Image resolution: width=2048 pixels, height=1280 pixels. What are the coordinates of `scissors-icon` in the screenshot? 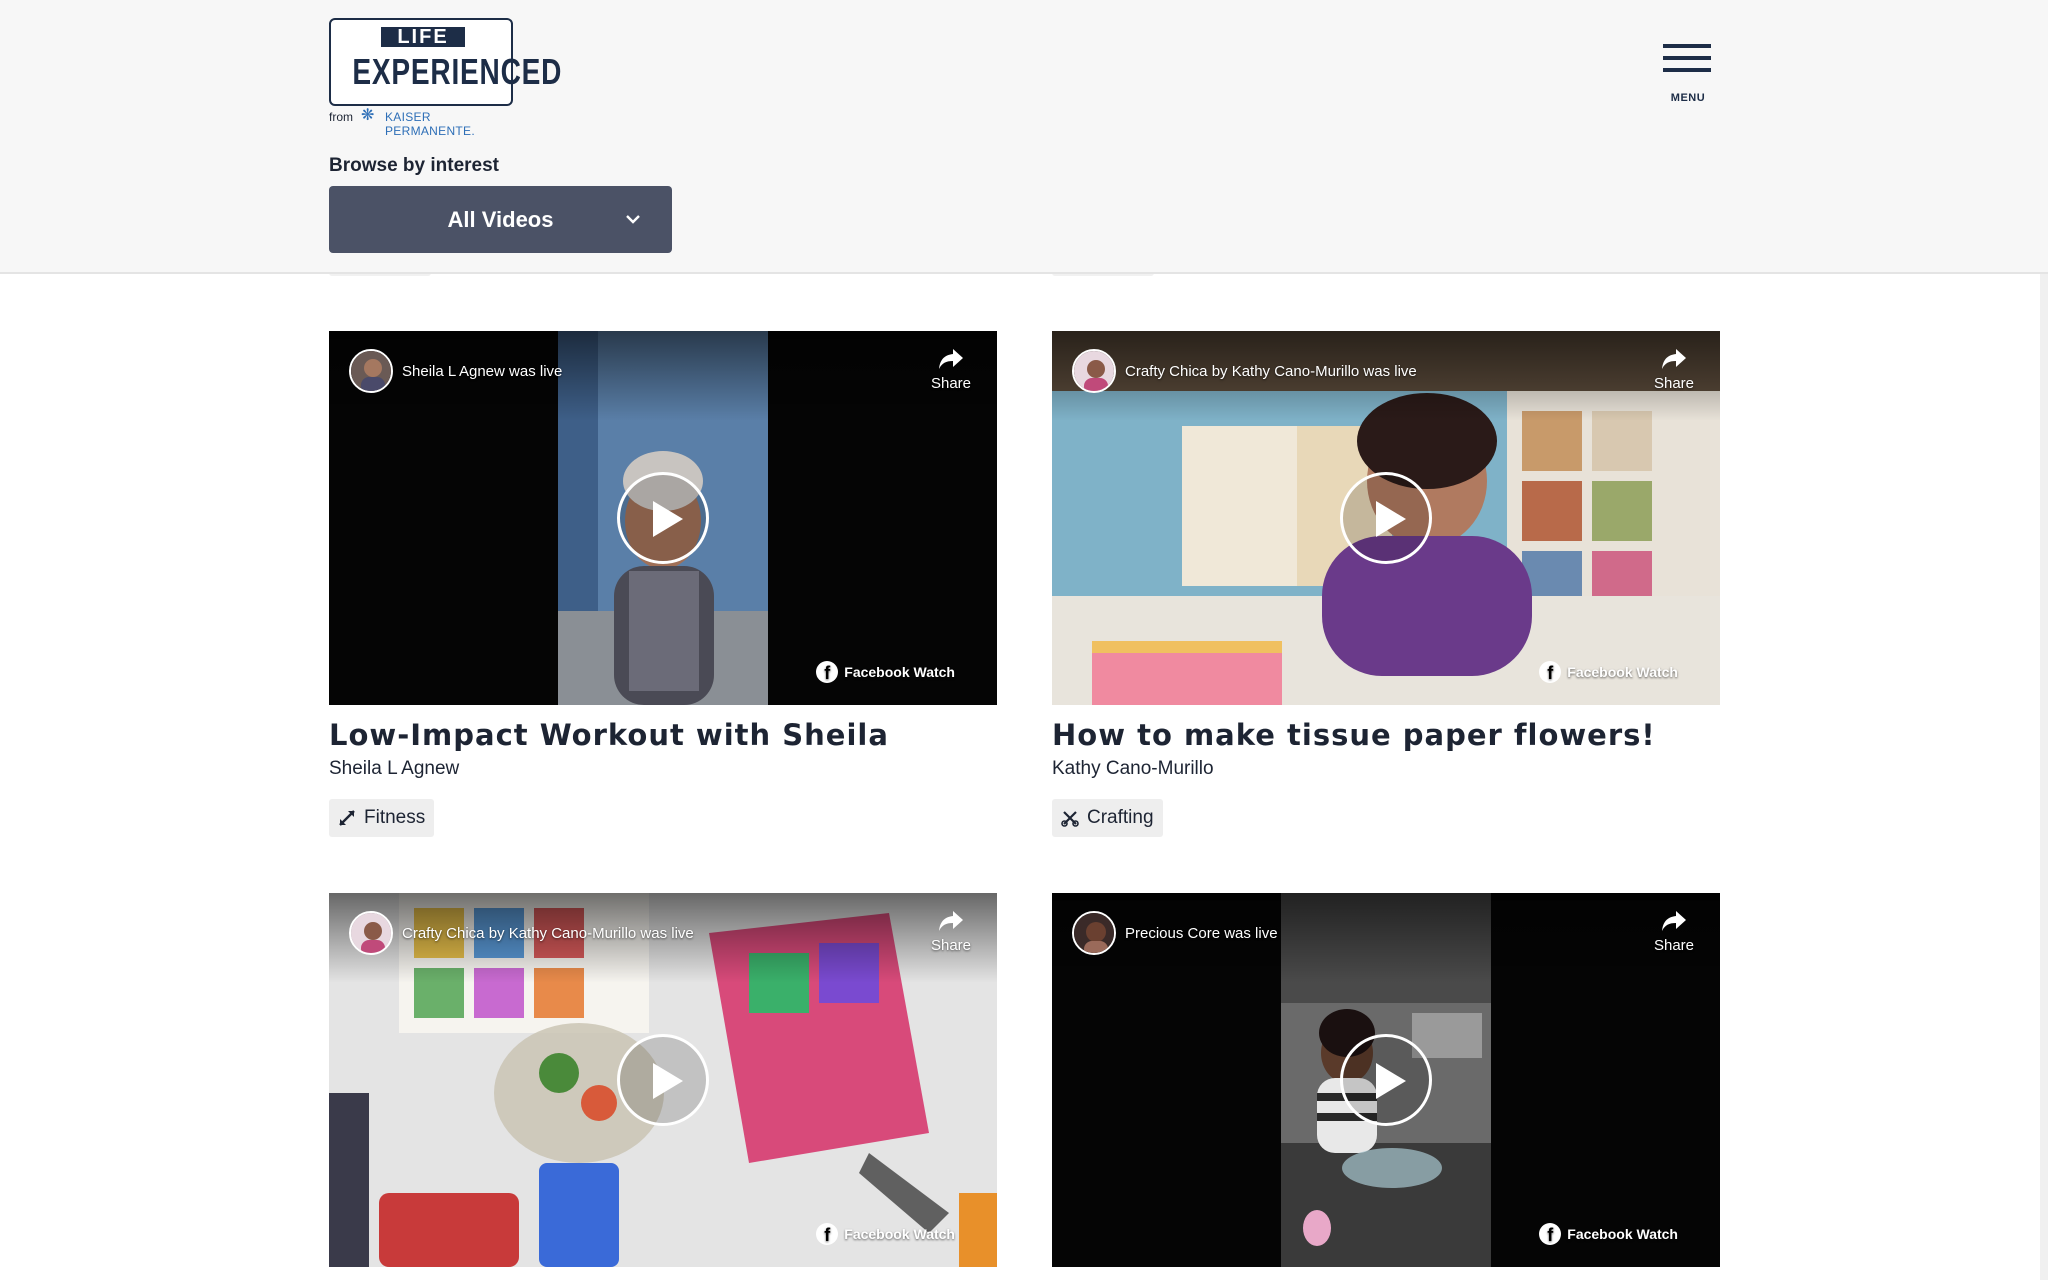 It's located at (1070, 819).